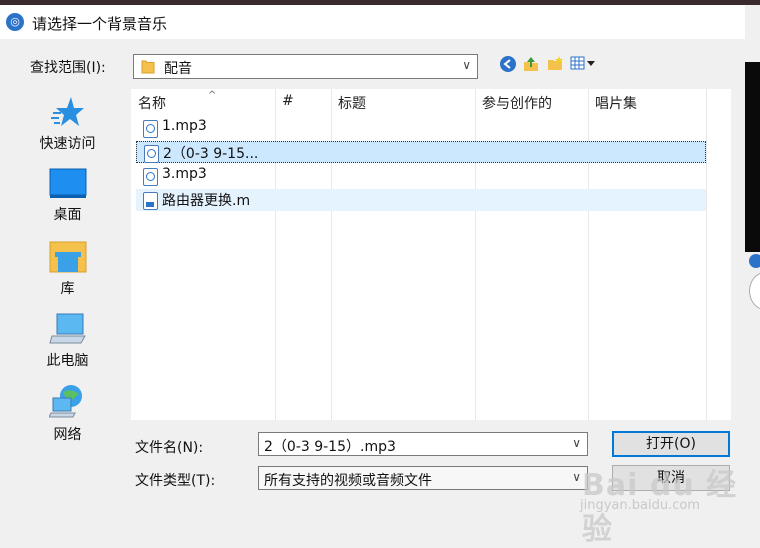  What do you see at coordinates (65, 401) in the screenshot?
I see `network-icon` at bounding box center [65, 401].